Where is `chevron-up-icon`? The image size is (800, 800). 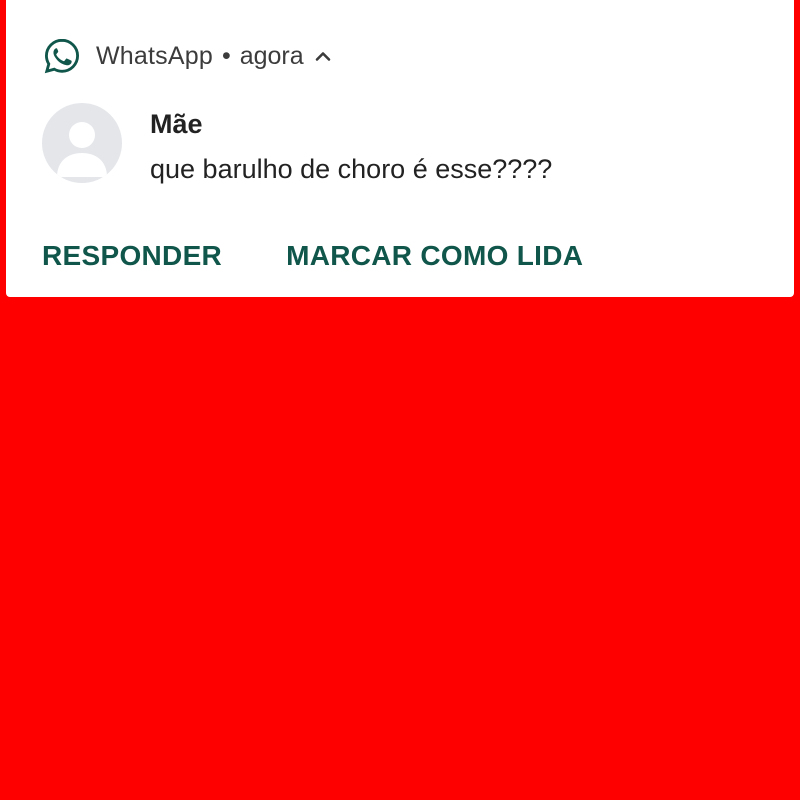
chevron-up-icon is located at coordinates (323, 56).